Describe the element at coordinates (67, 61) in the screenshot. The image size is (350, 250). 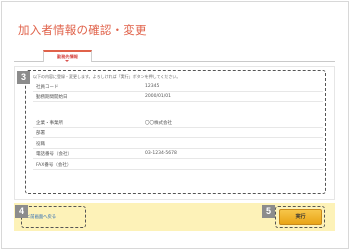
I see `tab-active-arrow-icon` at that location.